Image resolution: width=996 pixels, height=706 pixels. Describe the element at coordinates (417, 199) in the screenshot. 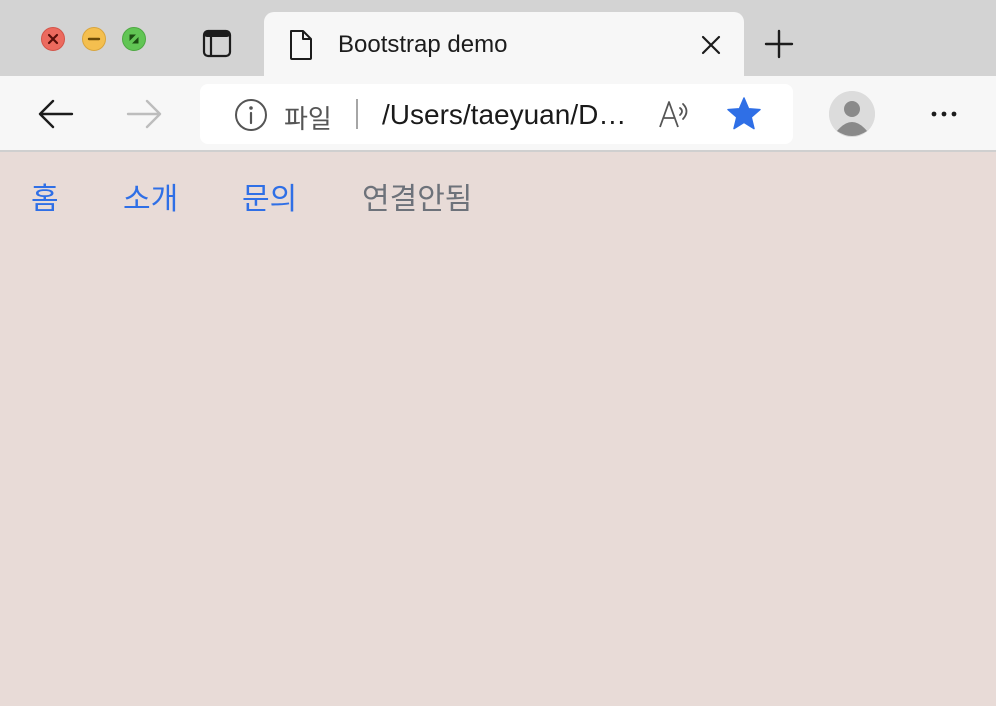

I see `nav-link-disabled: 연결안됨` at that location.